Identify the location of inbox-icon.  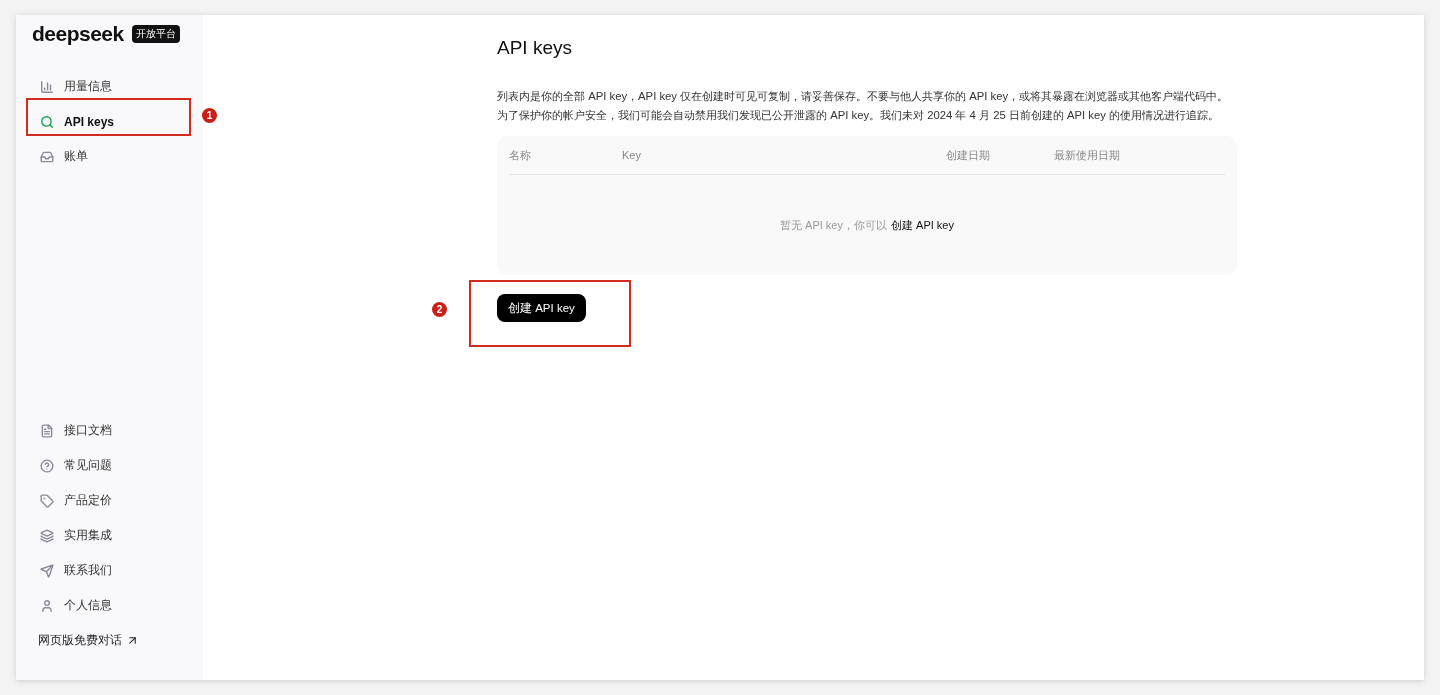
(47, 156).